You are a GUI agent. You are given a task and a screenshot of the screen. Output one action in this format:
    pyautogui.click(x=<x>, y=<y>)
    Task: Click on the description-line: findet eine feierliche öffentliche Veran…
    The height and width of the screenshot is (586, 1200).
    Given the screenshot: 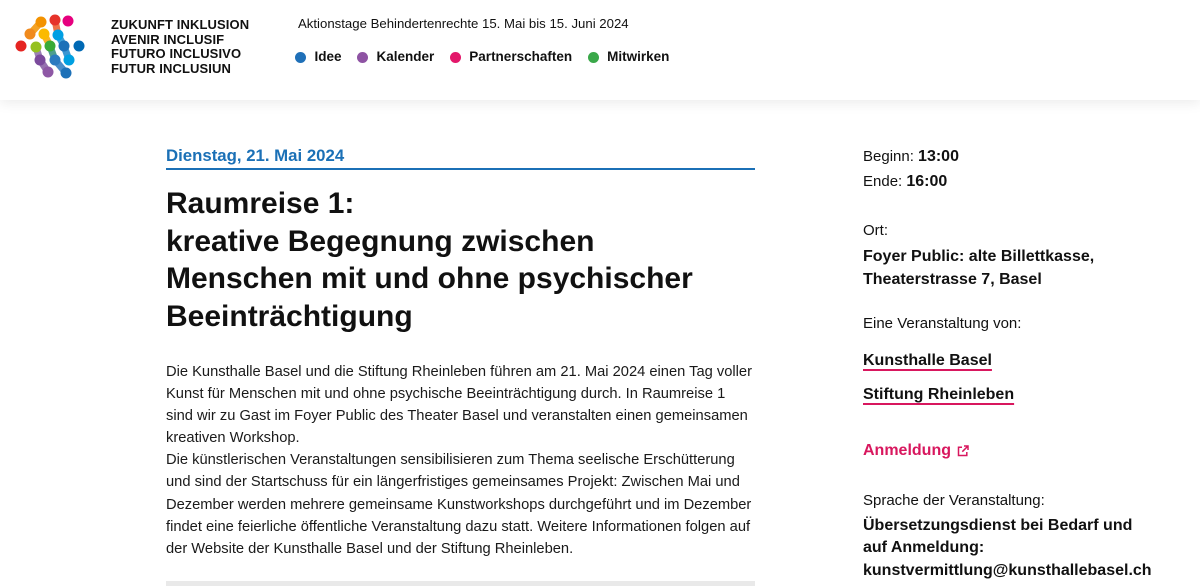 What is the action you would take?
    pyautogui.click(x=458, y=526)
    